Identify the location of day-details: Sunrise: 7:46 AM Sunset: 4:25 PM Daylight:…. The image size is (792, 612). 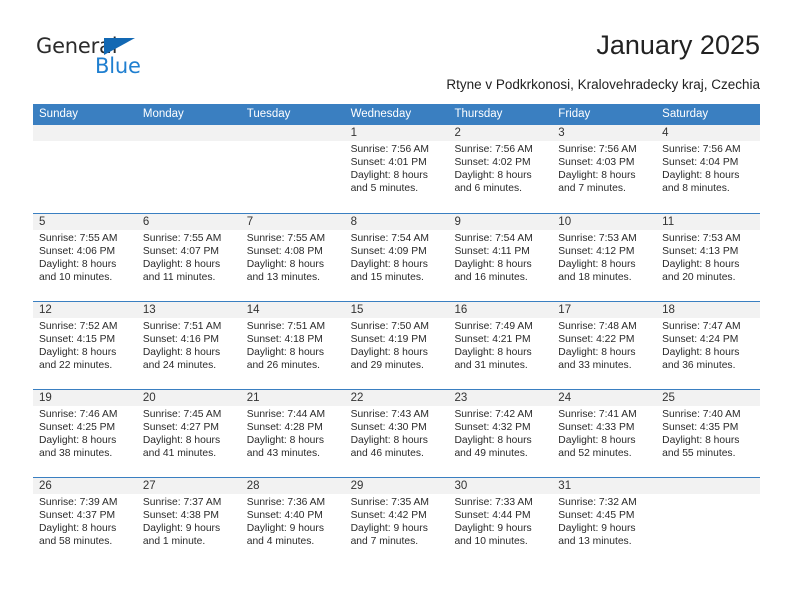
(85, 433).